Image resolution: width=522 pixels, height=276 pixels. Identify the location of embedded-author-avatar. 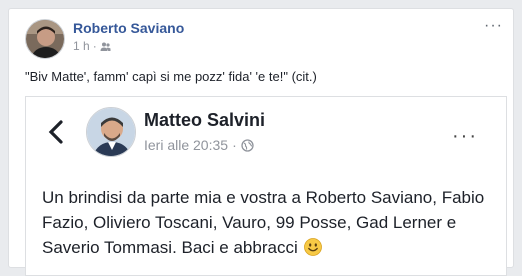
(111, 132).